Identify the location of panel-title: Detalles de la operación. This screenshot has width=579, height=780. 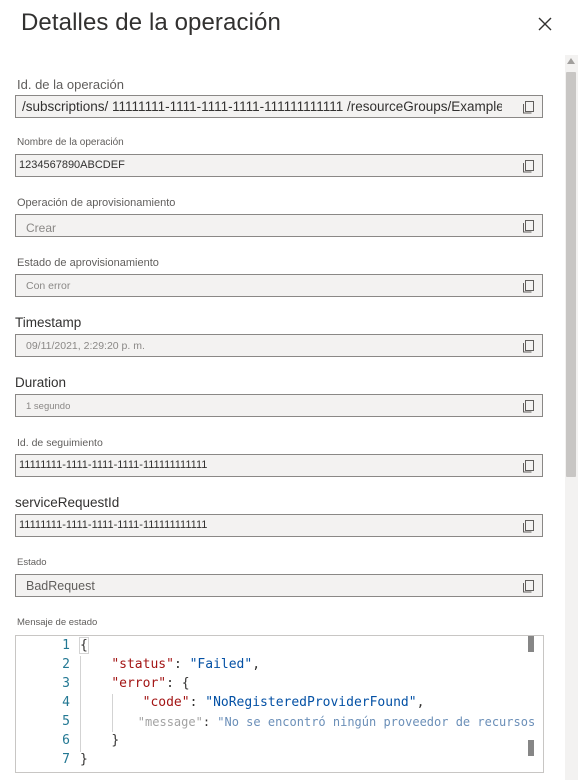
(151, 22).